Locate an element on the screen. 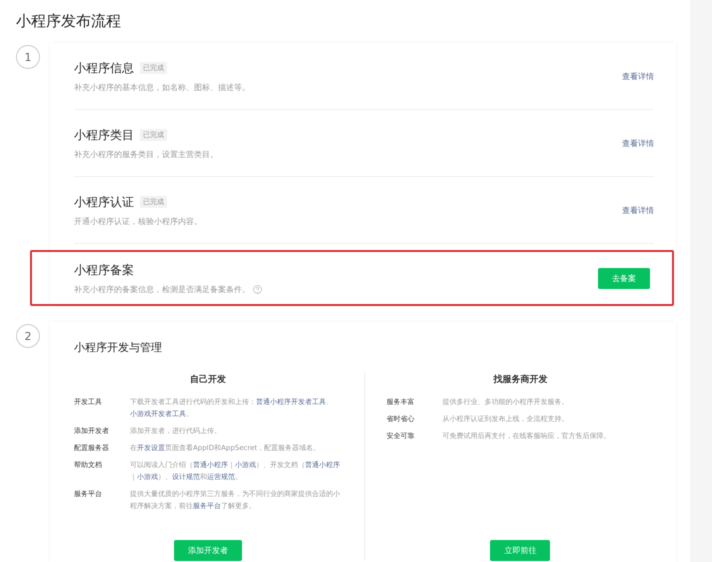 This screenshot has height=562, width=712. task-title: 小程序类目 is located at coordinates (104, 135).